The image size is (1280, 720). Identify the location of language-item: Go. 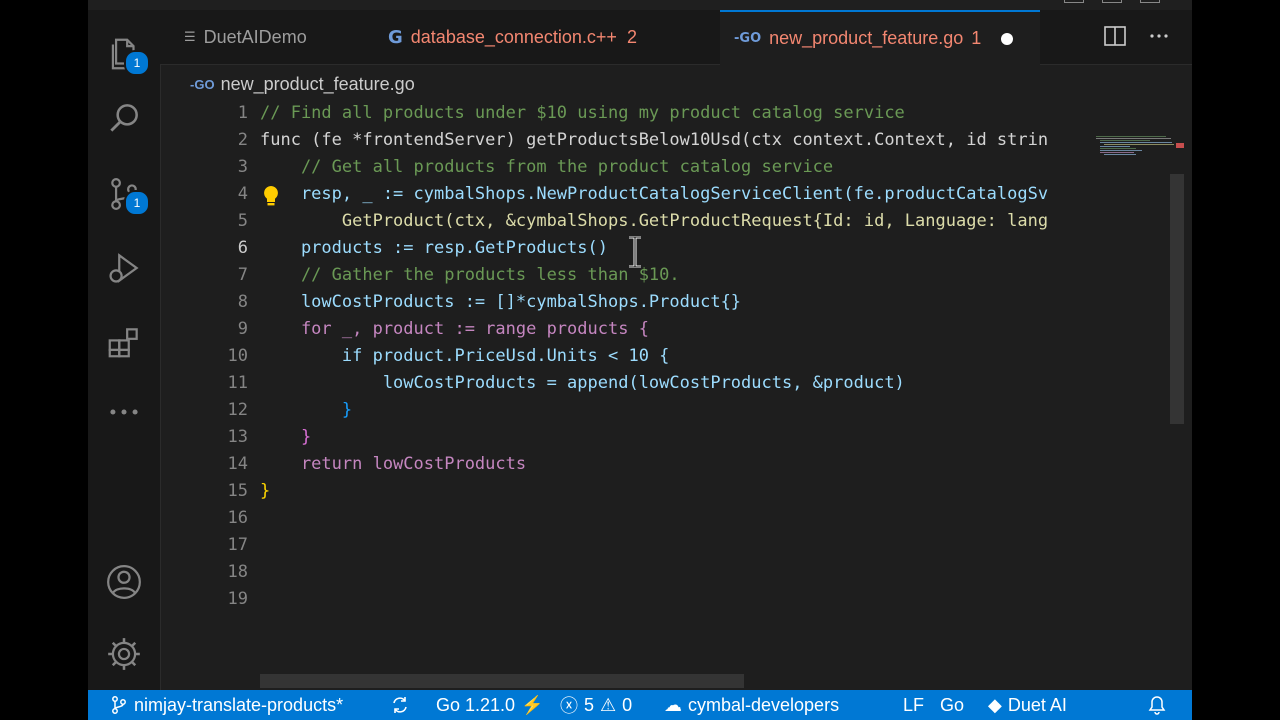
(952, 705).